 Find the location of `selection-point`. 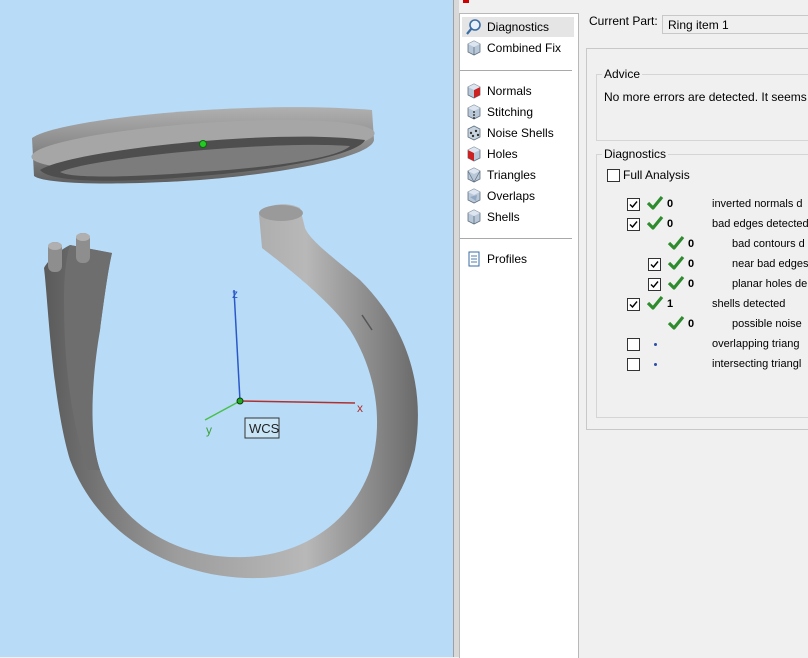

selection-point is located at coordinates (203, 144).